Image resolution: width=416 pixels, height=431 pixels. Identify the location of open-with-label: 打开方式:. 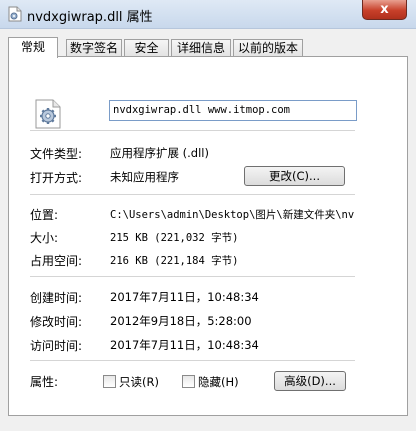
(56, 178).